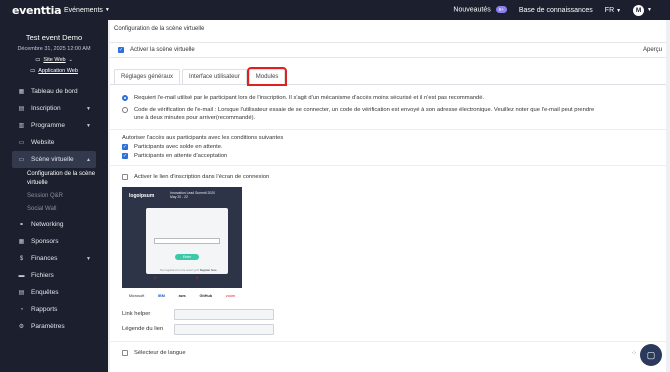 The image size is (670, 372). I want to click on sidebar-item-parametres: ⚙ Paramètres, so click(54, 326).